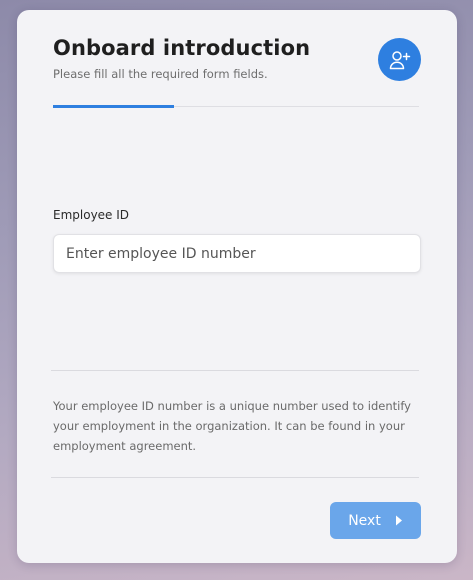  I want to click on next-button: Next, so click(375, 520).